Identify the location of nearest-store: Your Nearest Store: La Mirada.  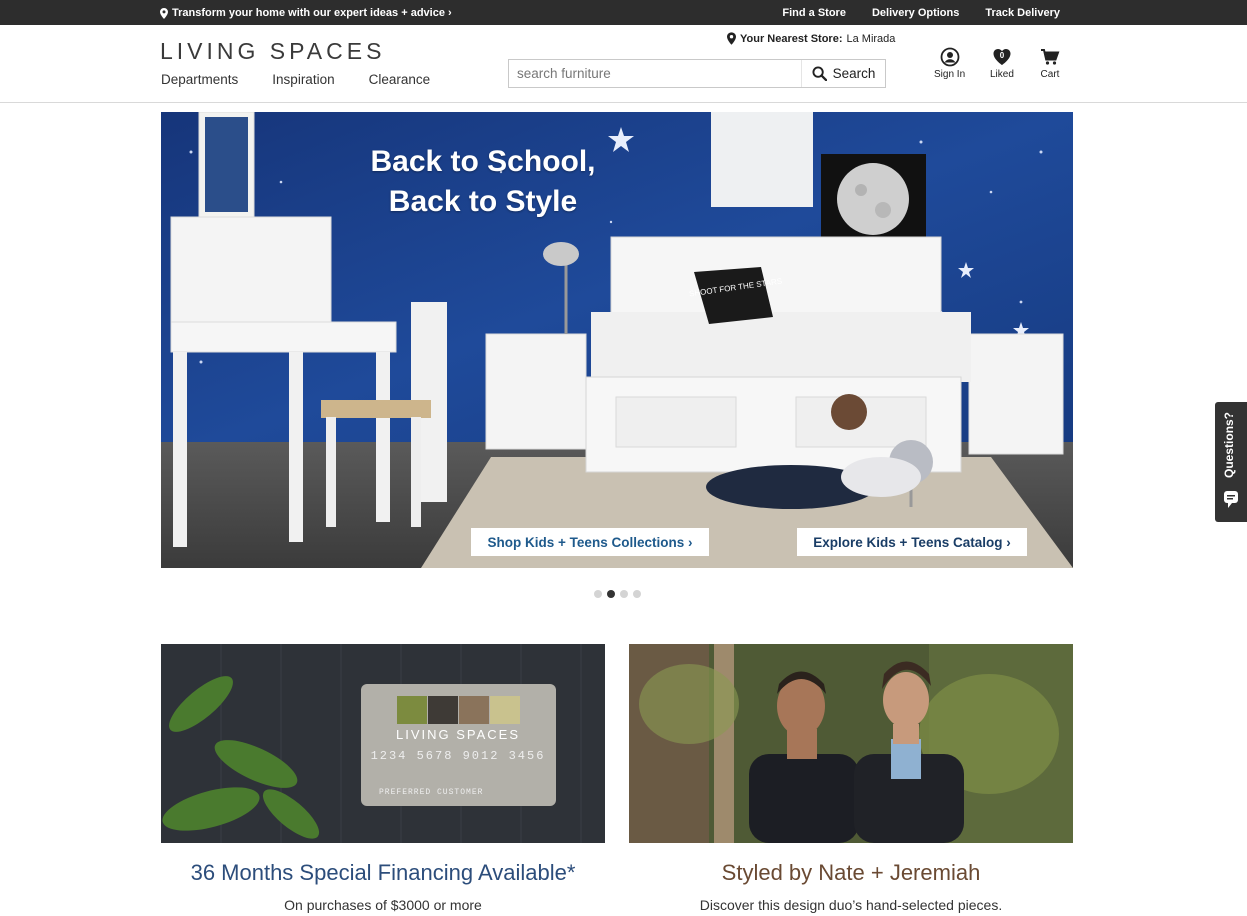
(811, 38).